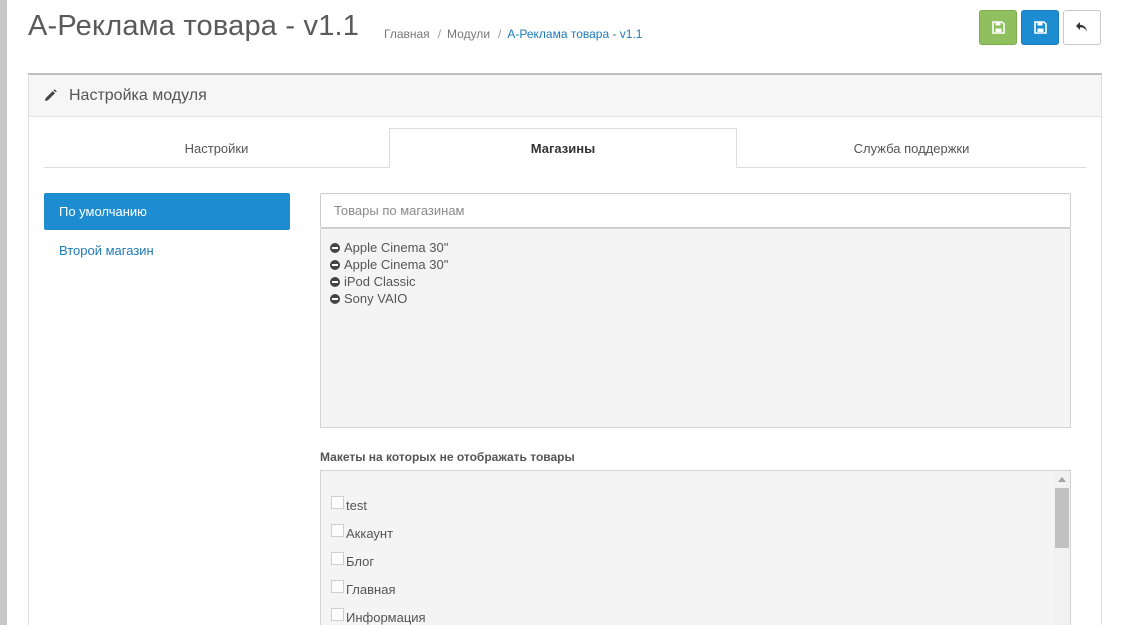 Image resolution: width=1121 pixels, height=625 pixels. I want to click on layout-list: test Аккаунт Блог Главная Информация, so click(378, 558).